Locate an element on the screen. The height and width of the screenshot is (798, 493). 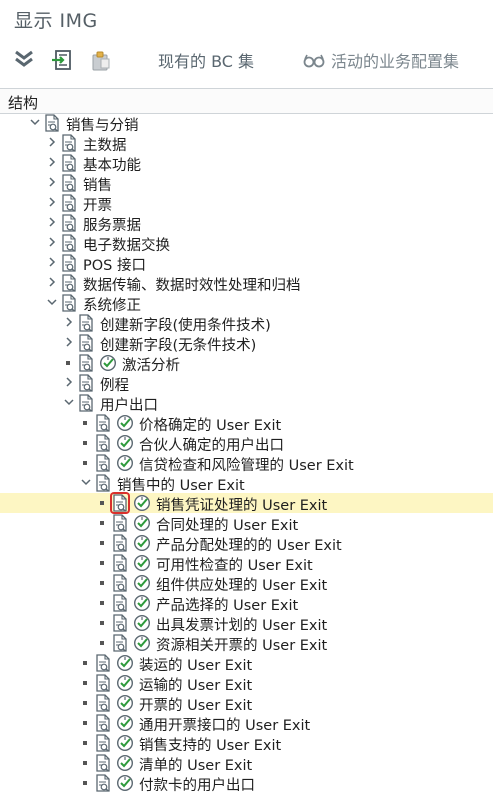
tree-row: 系统修正 is located at coordinates (246, 303).